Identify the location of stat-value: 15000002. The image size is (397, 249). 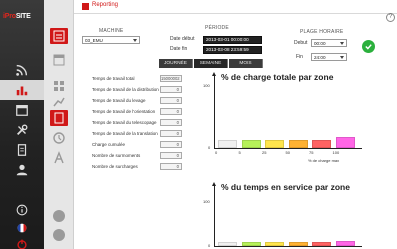
(171, 78).